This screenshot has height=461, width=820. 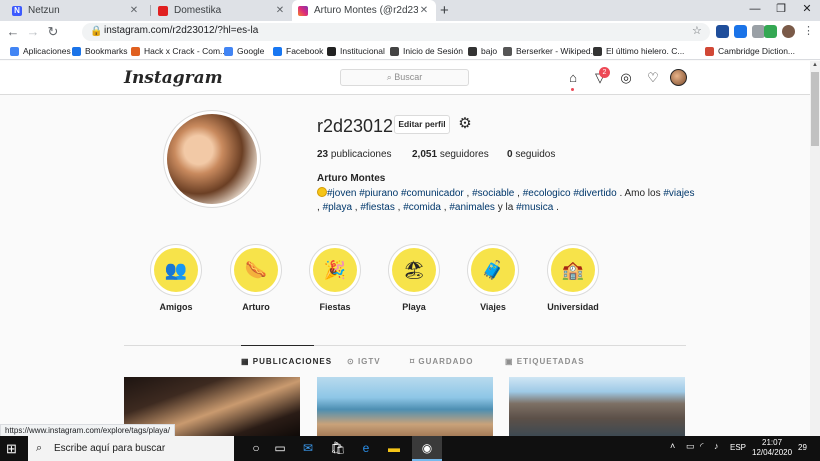 I want to click on volume-icon: ♪, so click(x=716, y=446).